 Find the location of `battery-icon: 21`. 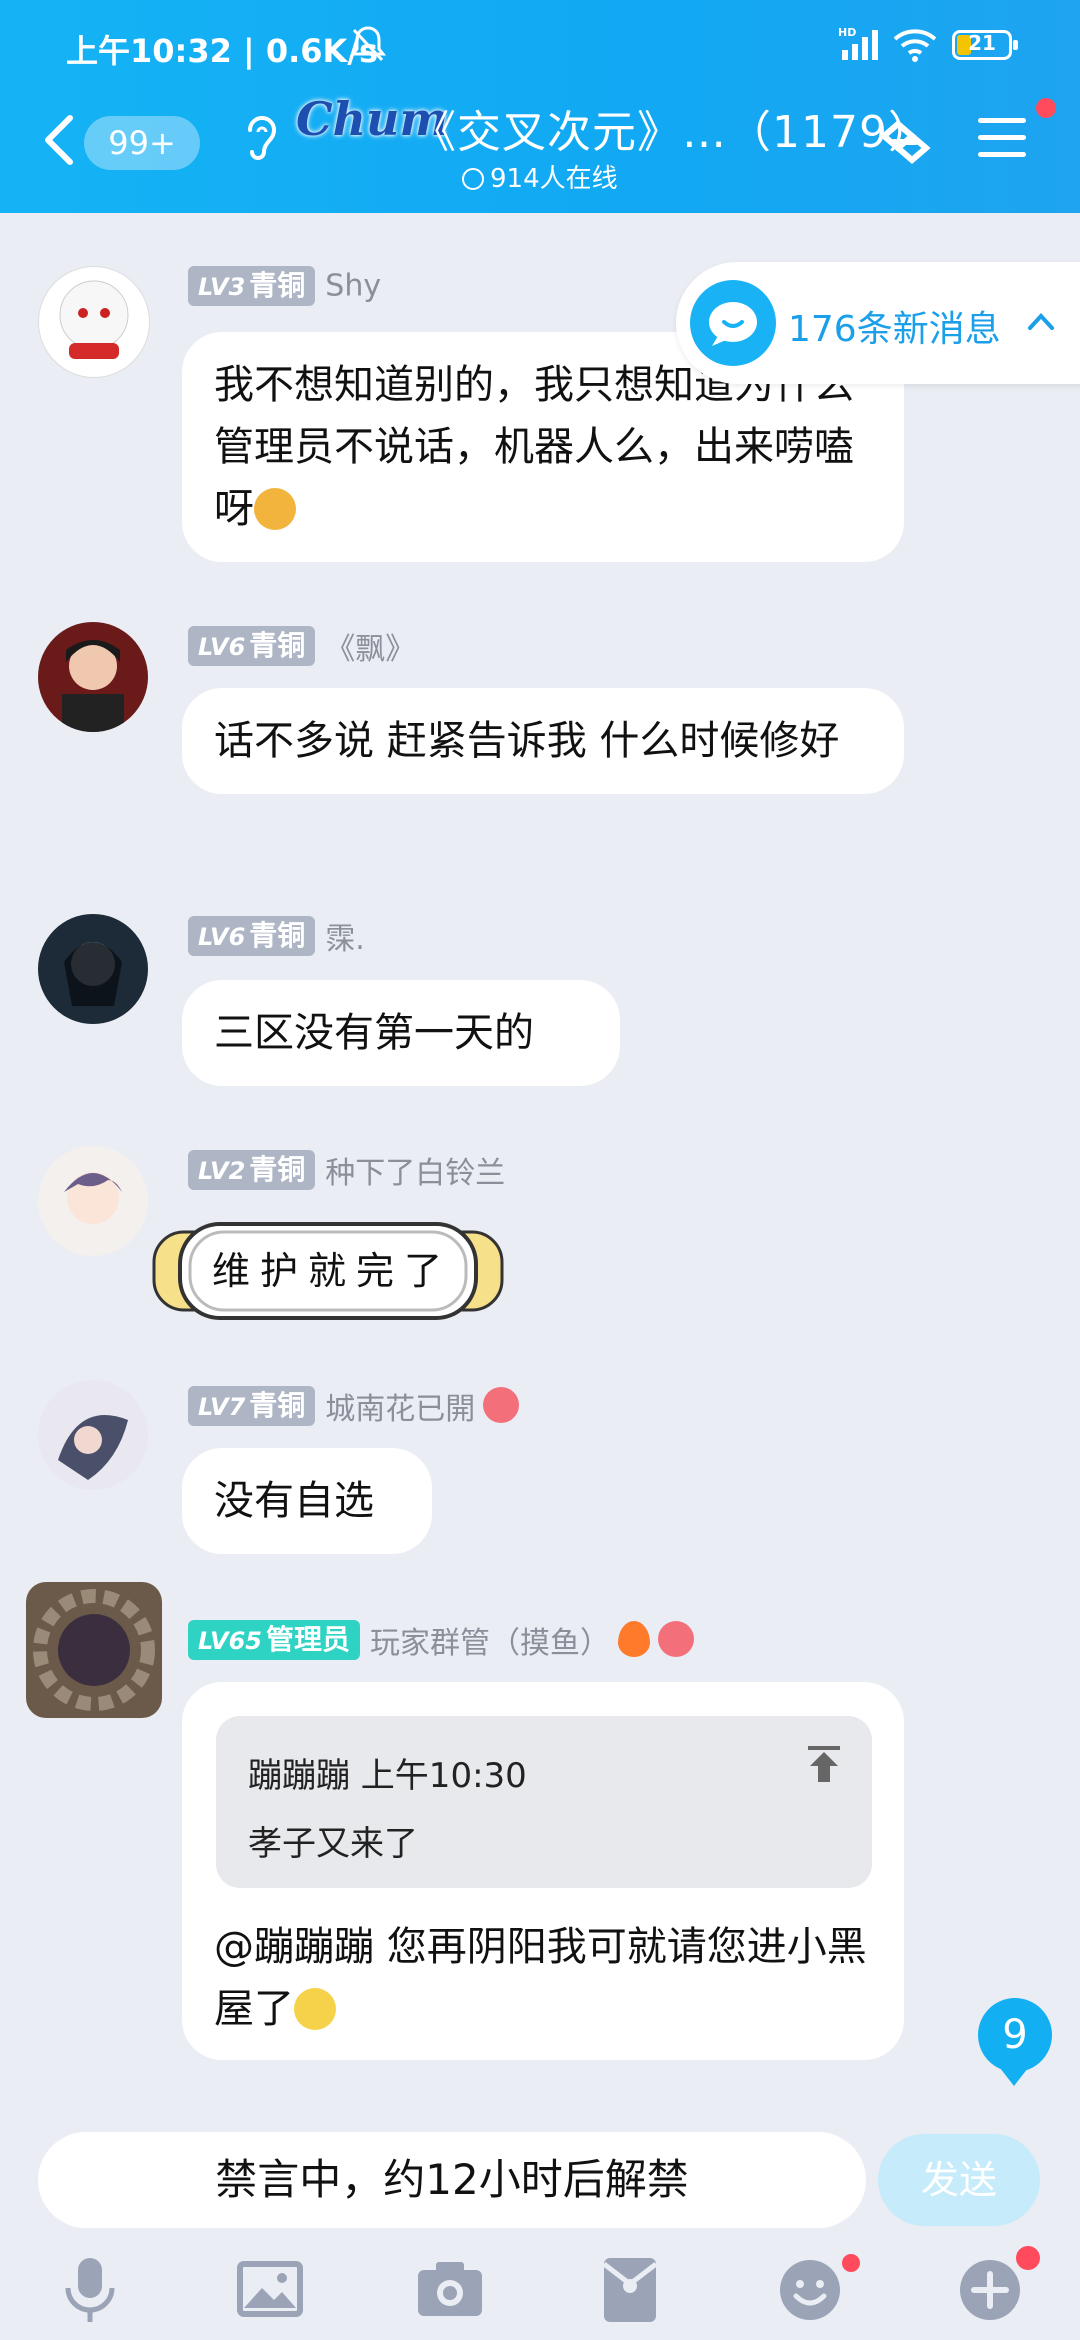

battery-icon: 21 is located at coordinates (985, 45).